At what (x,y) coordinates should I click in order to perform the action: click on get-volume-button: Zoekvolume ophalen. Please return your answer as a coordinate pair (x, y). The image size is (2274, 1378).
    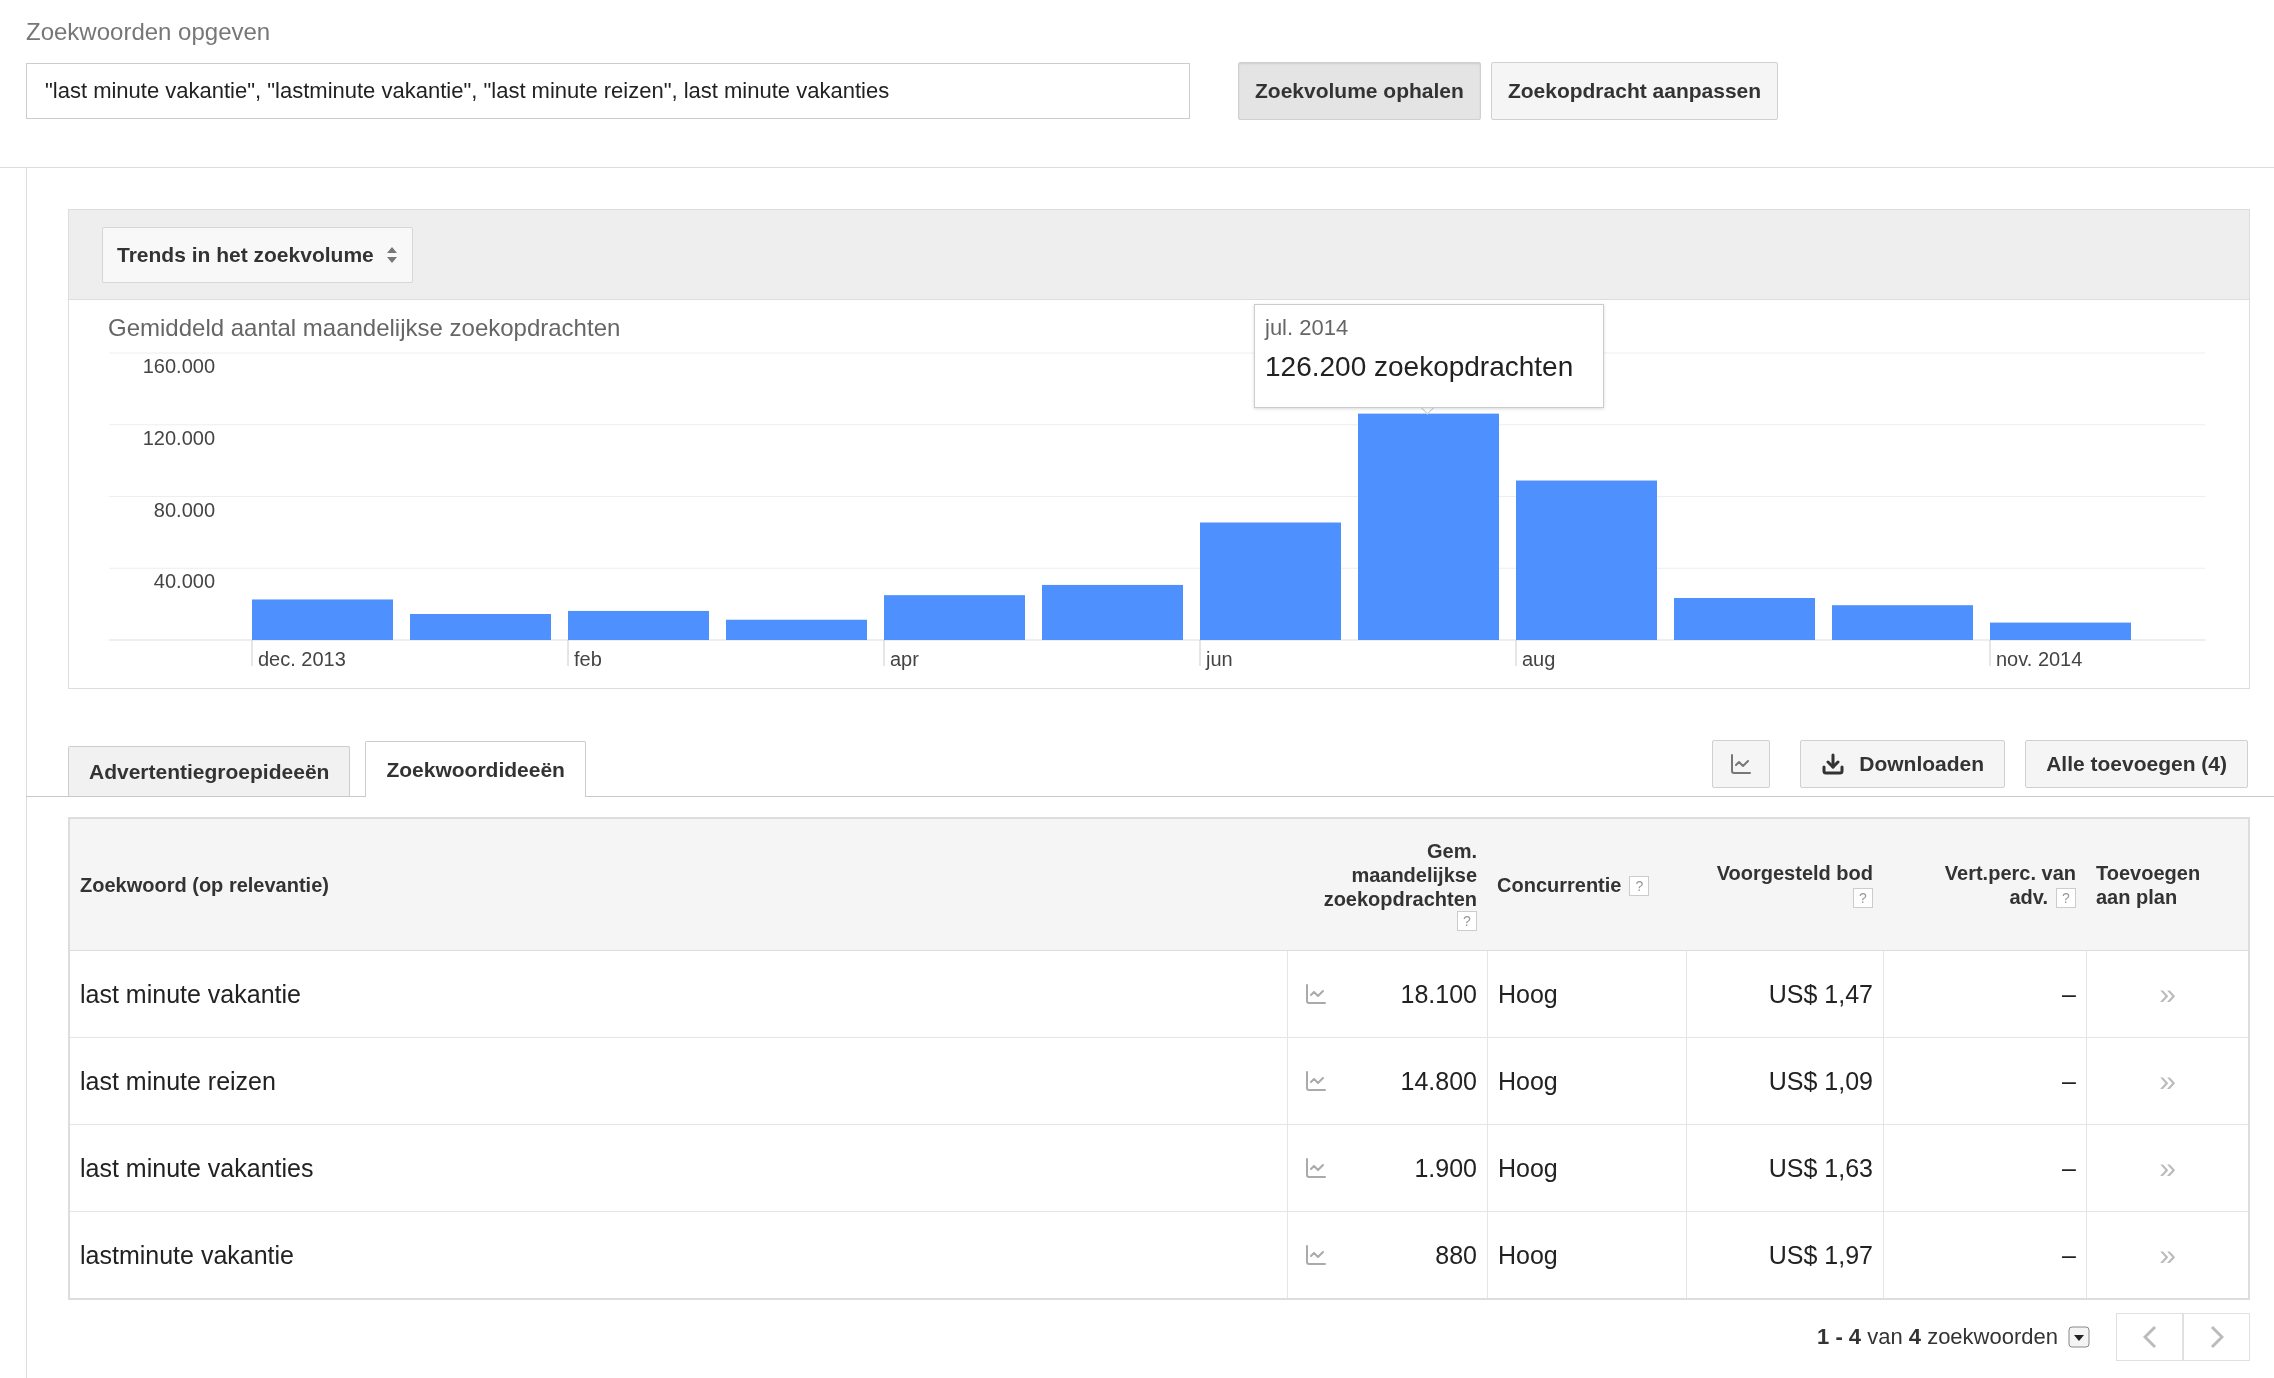
    Looking at the image, I should click on (1359, 91).